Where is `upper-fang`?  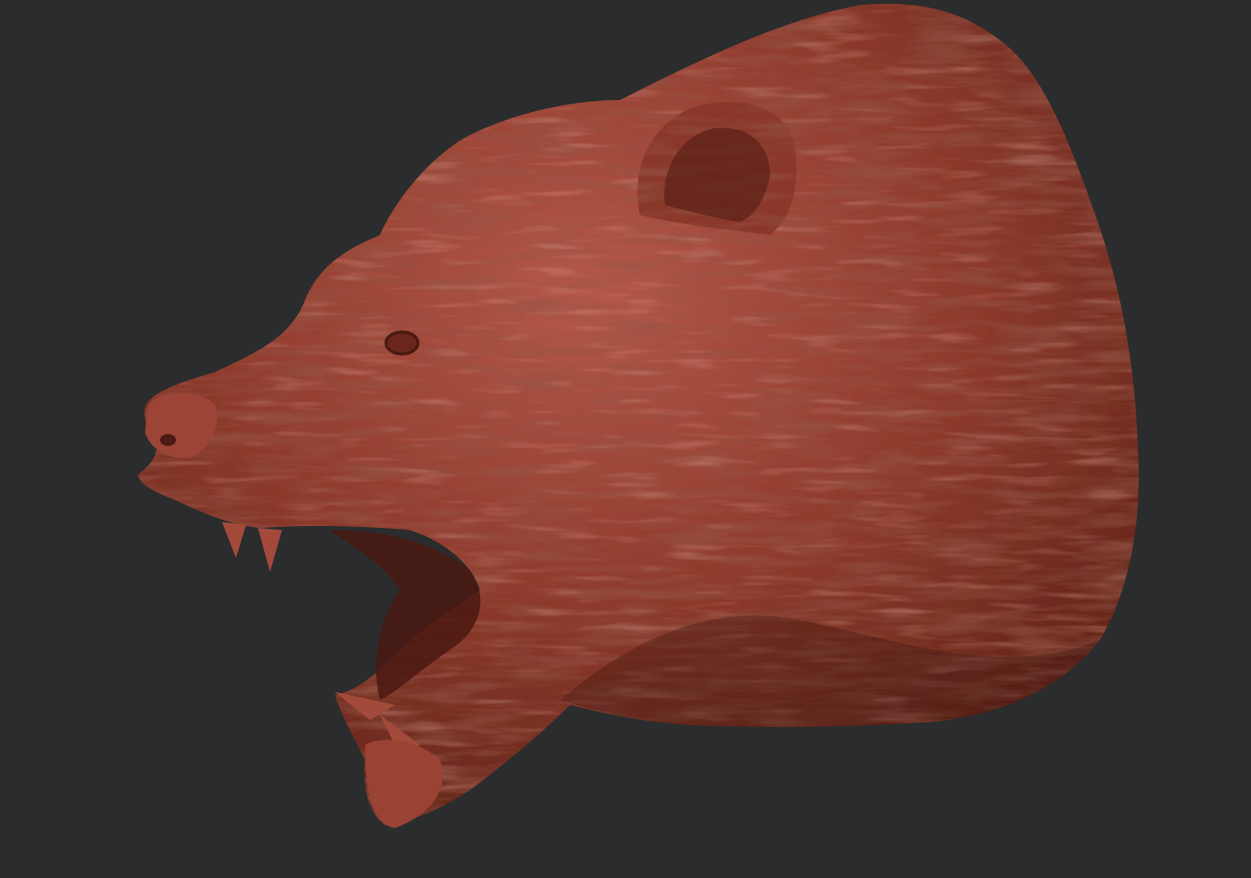 upper-fang is located at coordinates (270, 550).